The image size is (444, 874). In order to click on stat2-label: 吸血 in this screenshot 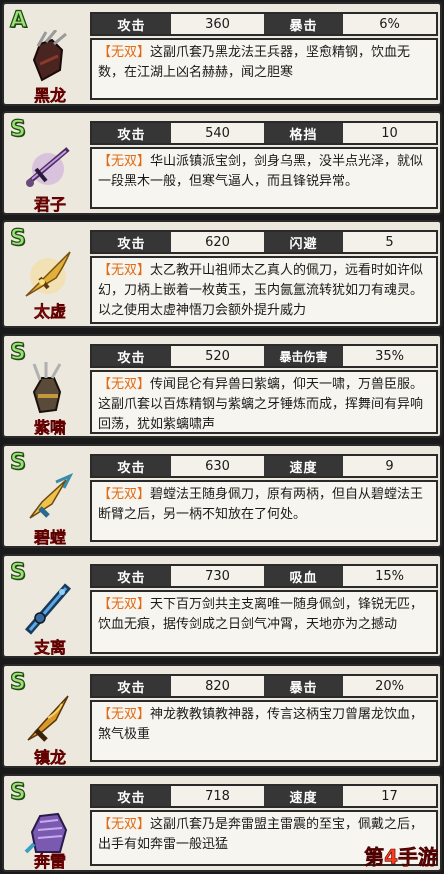, I will do `click(304, 576)`.